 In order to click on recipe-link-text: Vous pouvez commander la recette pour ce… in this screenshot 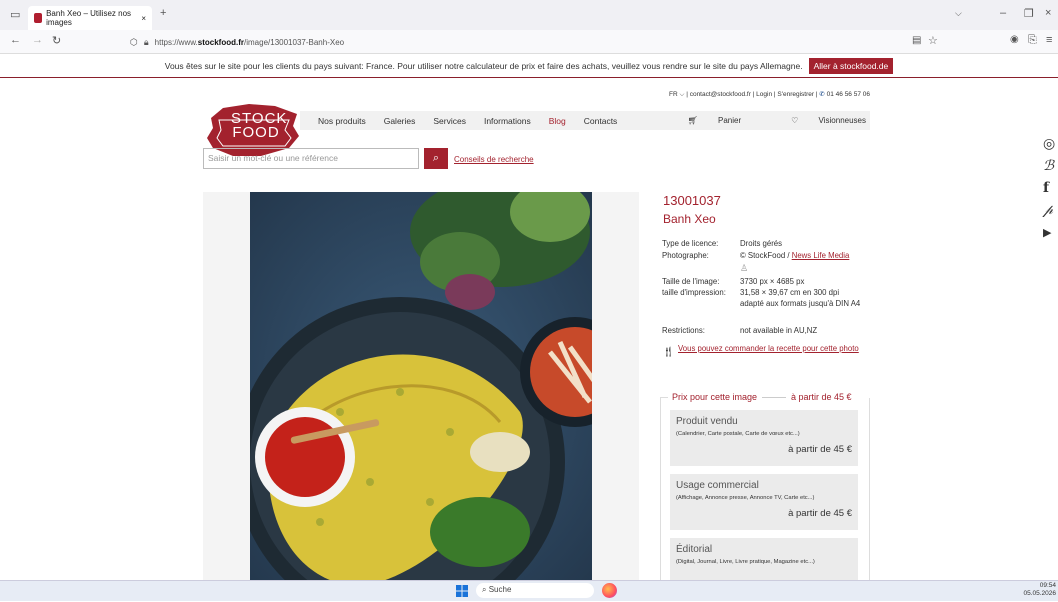, I will do `click(768, 348)`.